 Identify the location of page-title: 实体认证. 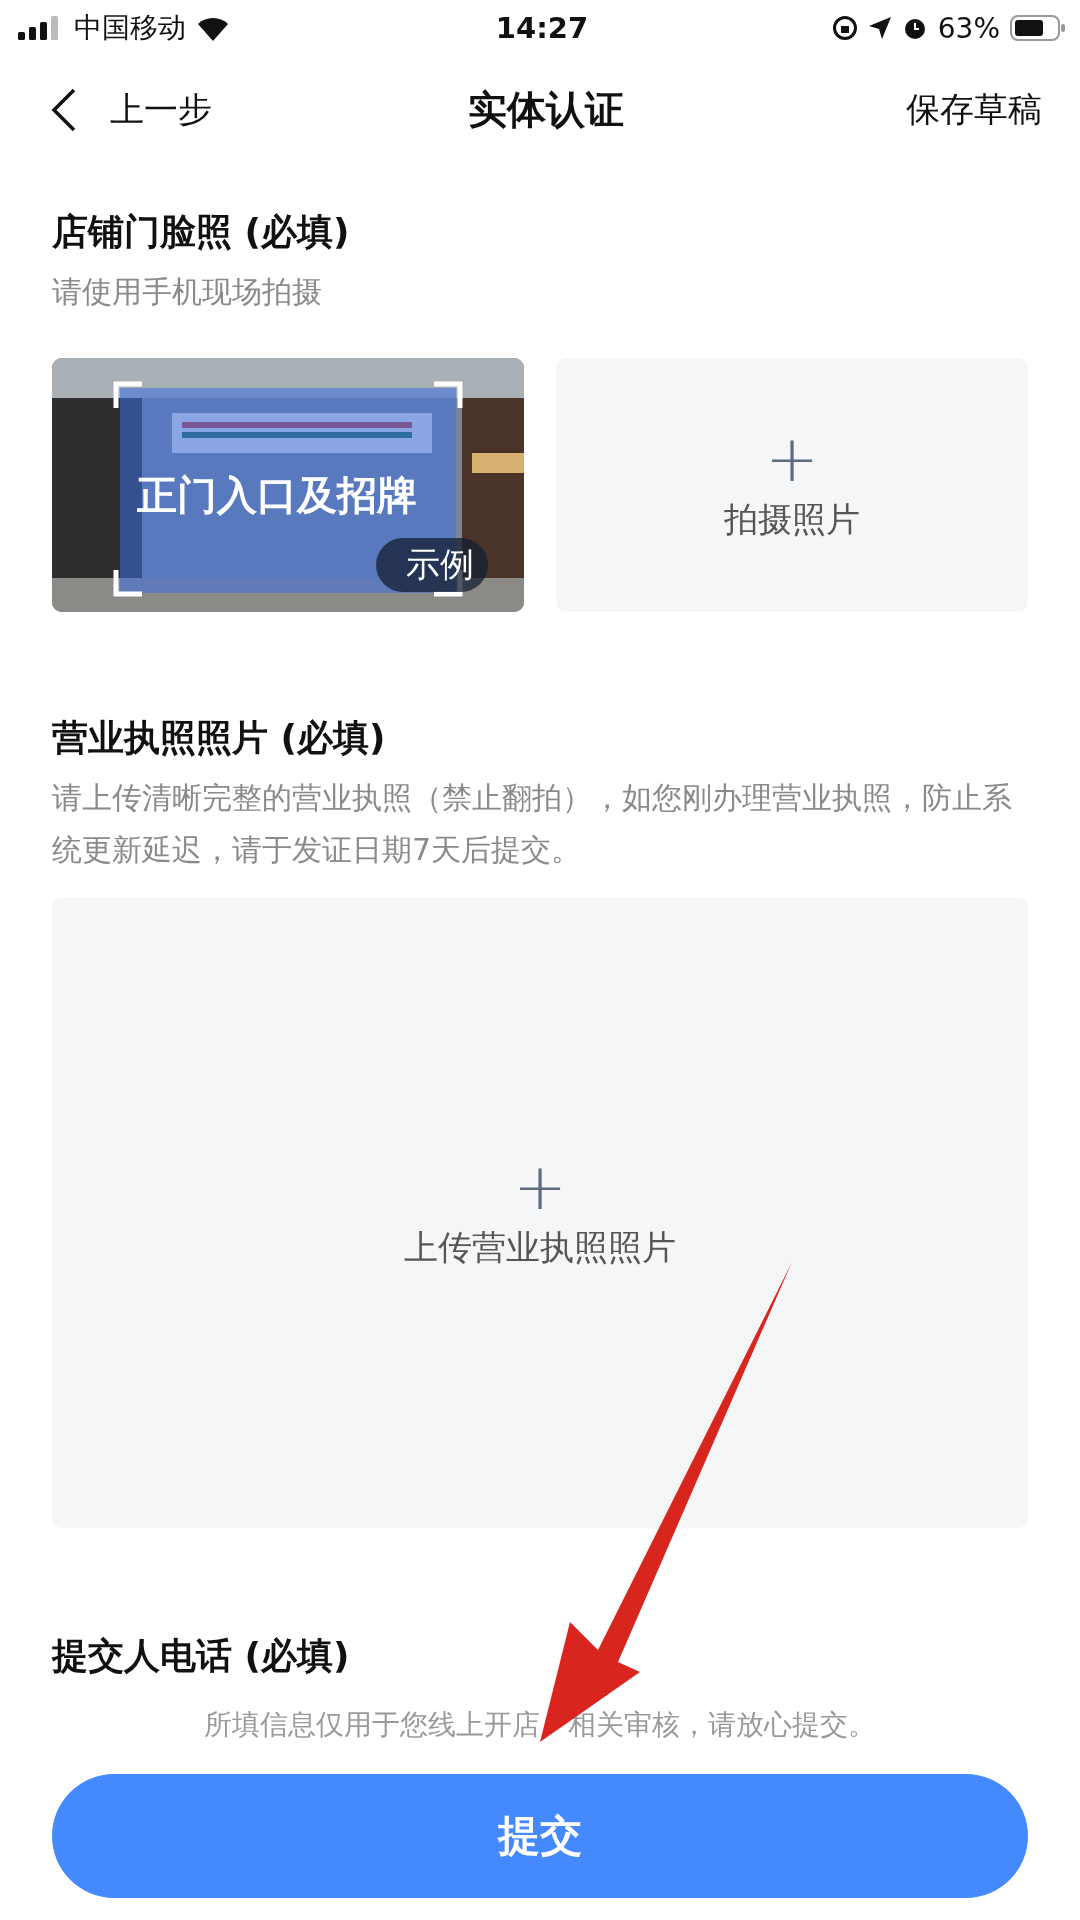
(546, 110).